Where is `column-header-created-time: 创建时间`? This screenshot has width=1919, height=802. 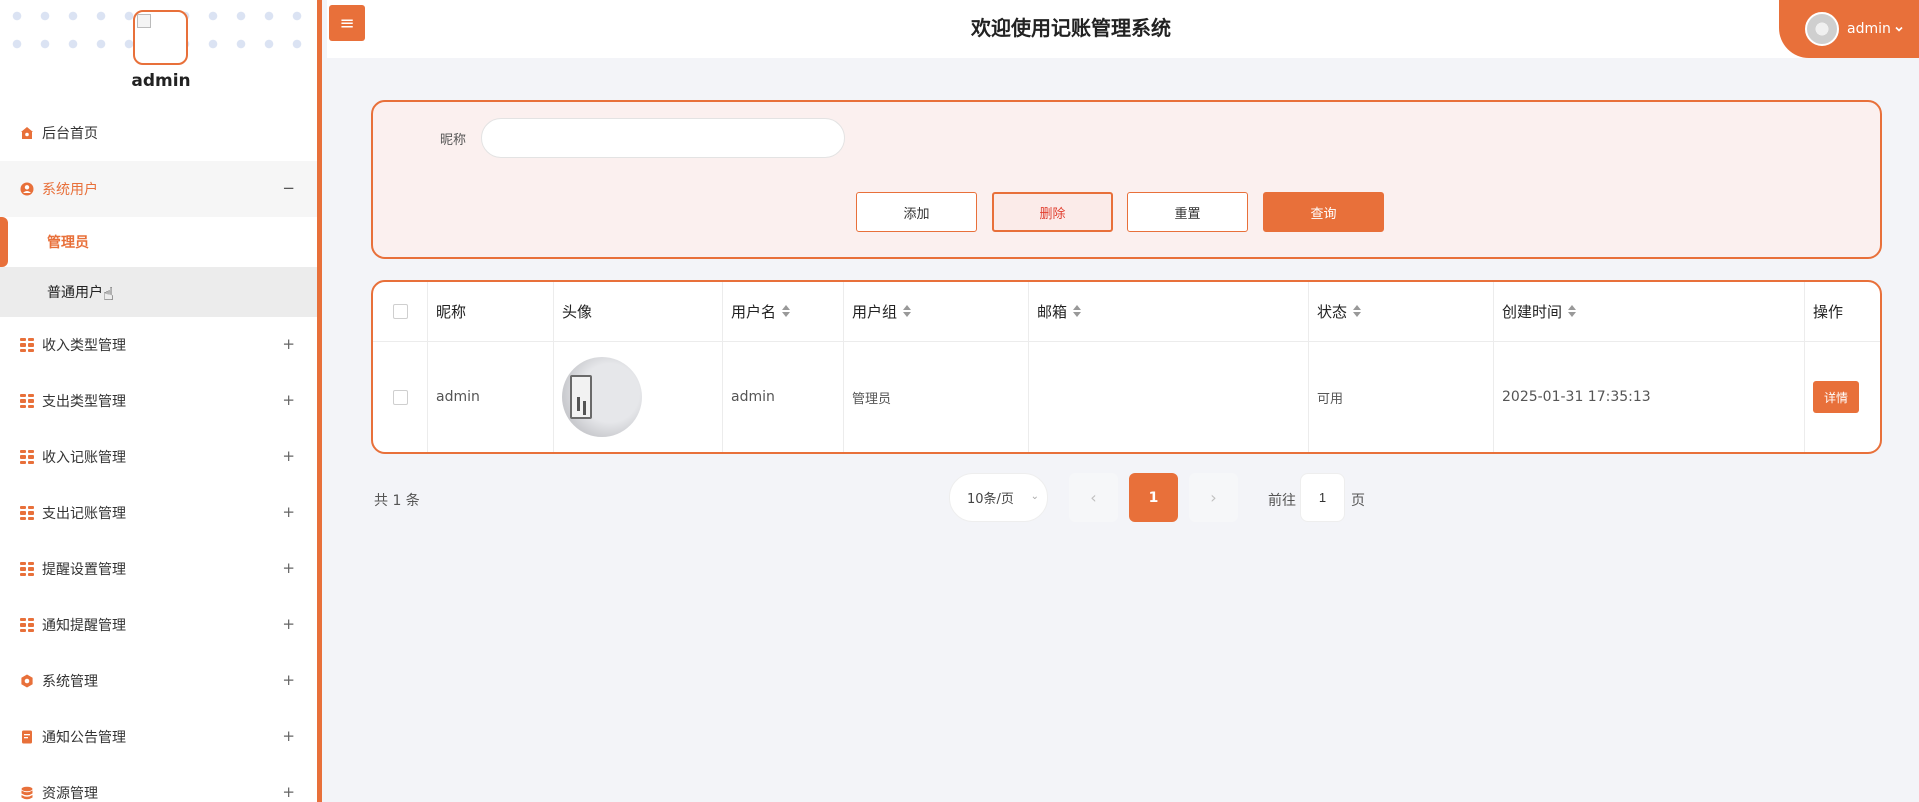
column-header-created-time: 创建时间 is located at coordinates (1648, 311).